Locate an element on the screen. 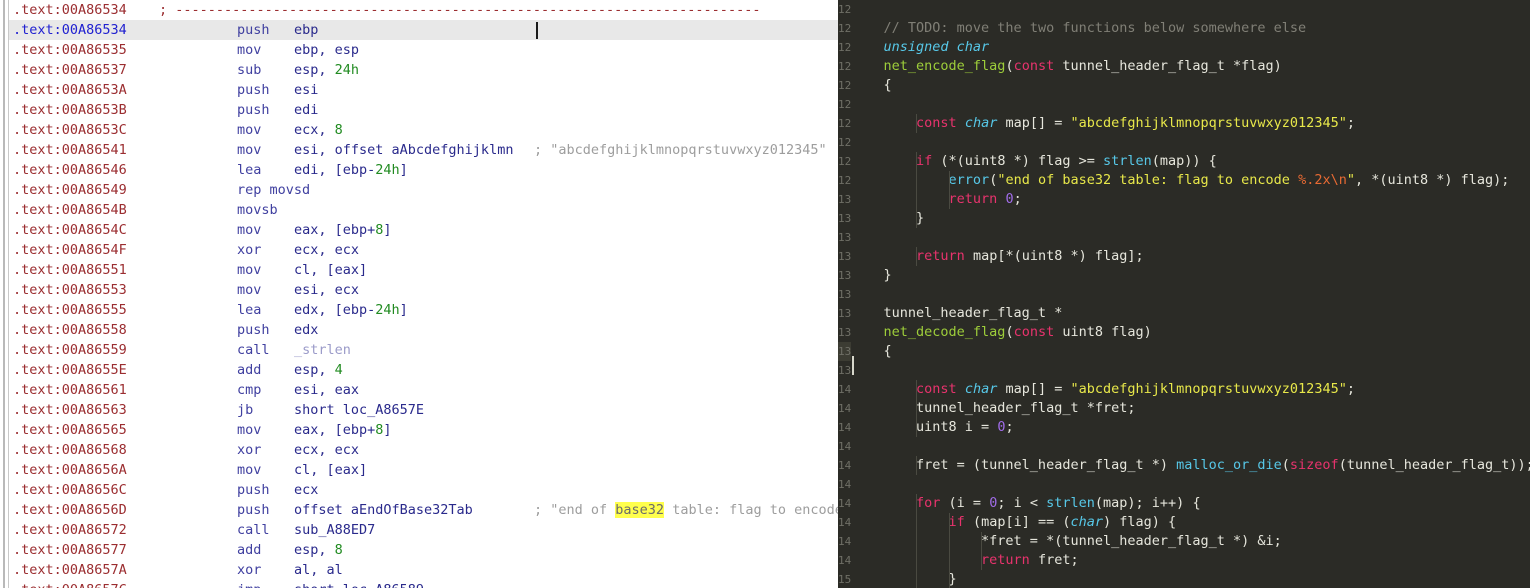 The image size is (1530, 588). disassembly-line: .text:00A86534 push ebp is located at coordinates (423, 30).